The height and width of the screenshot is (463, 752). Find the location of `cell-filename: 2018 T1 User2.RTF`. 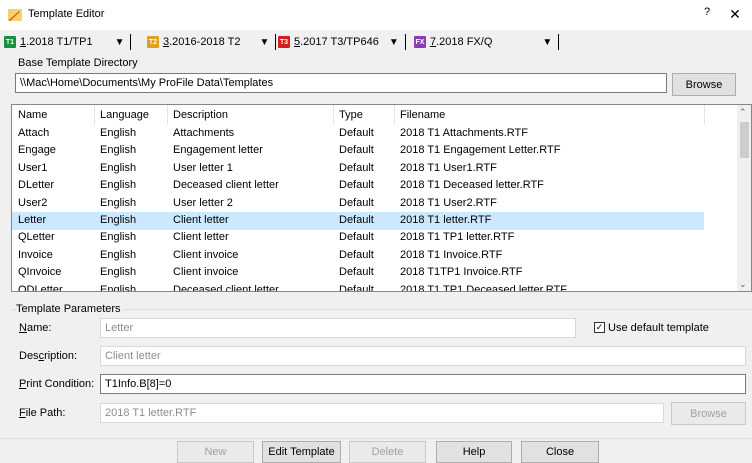

cell-filename: 2018 T1 User2.RTF is located at coordinates (448, 202).